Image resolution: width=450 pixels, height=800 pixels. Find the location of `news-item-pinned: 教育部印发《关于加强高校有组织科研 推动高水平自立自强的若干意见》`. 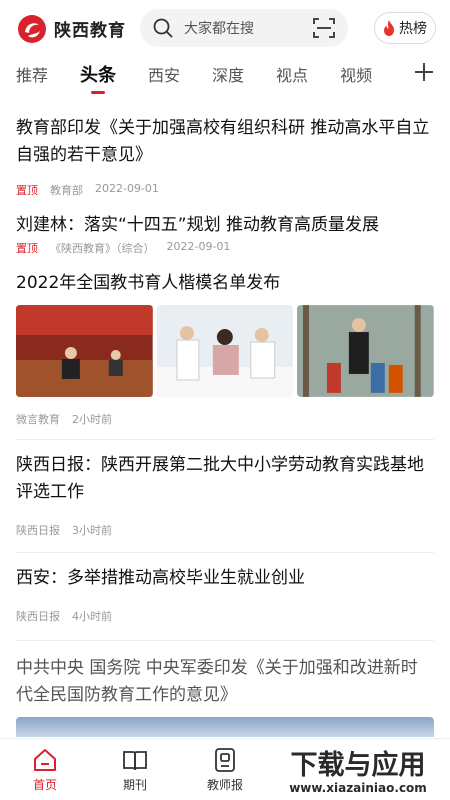

news-item-pinned: 教育部印发《关于加强高校有组织科研 推动高水平自立自强的若干意见》 is located at coordinates (225, 149).